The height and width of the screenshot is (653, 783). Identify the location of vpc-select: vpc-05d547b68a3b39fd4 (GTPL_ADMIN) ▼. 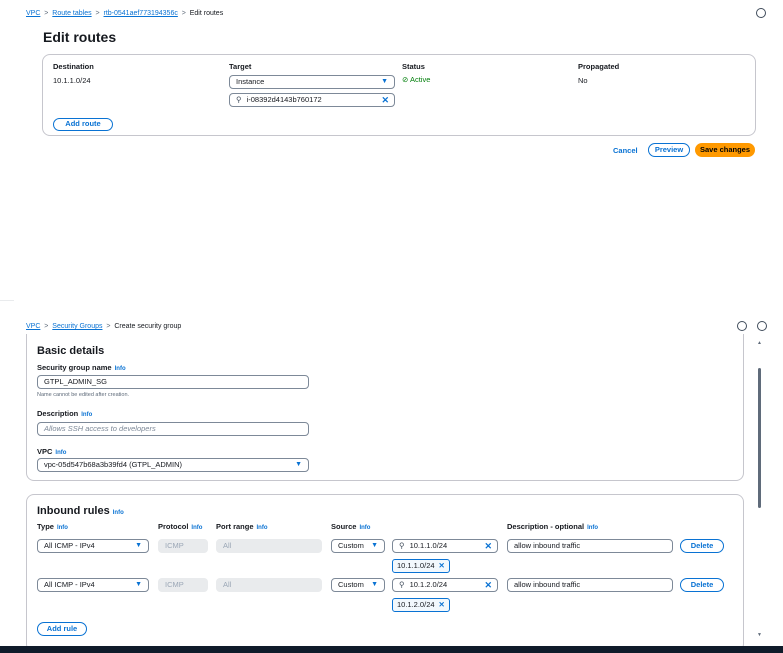
(173, 465).